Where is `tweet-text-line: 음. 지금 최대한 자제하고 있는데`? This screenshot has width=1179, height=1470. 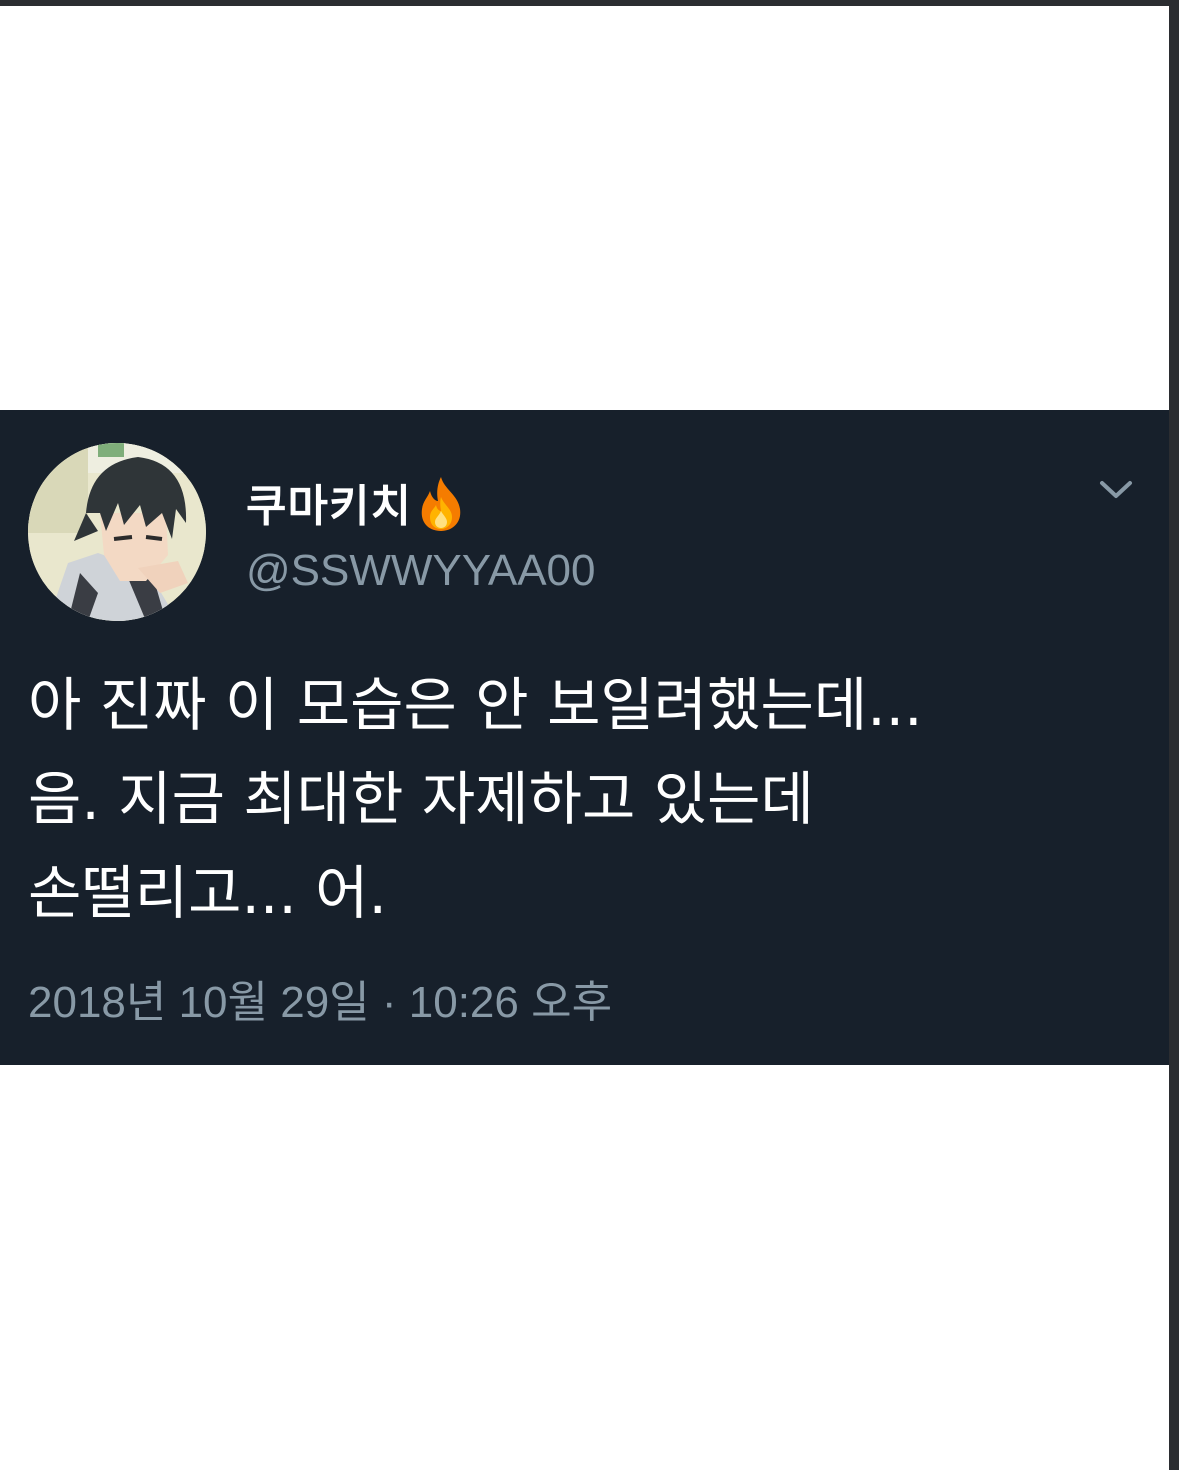
tweet-text-line: 음. 지금 최대한 자제하고 있는데 is located at coordinates (421, 799).